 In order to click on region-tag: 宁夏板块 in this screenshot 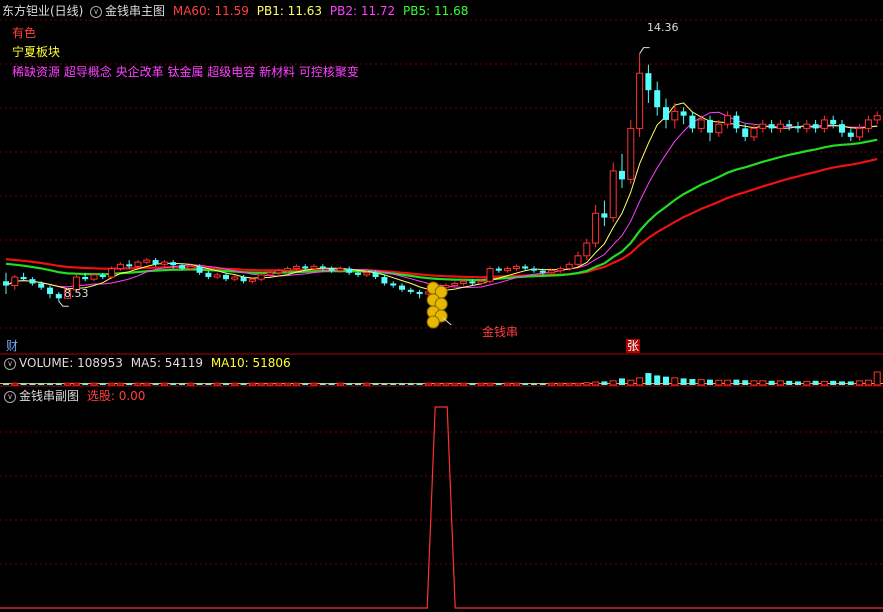, I will do `click(36, 52)`.